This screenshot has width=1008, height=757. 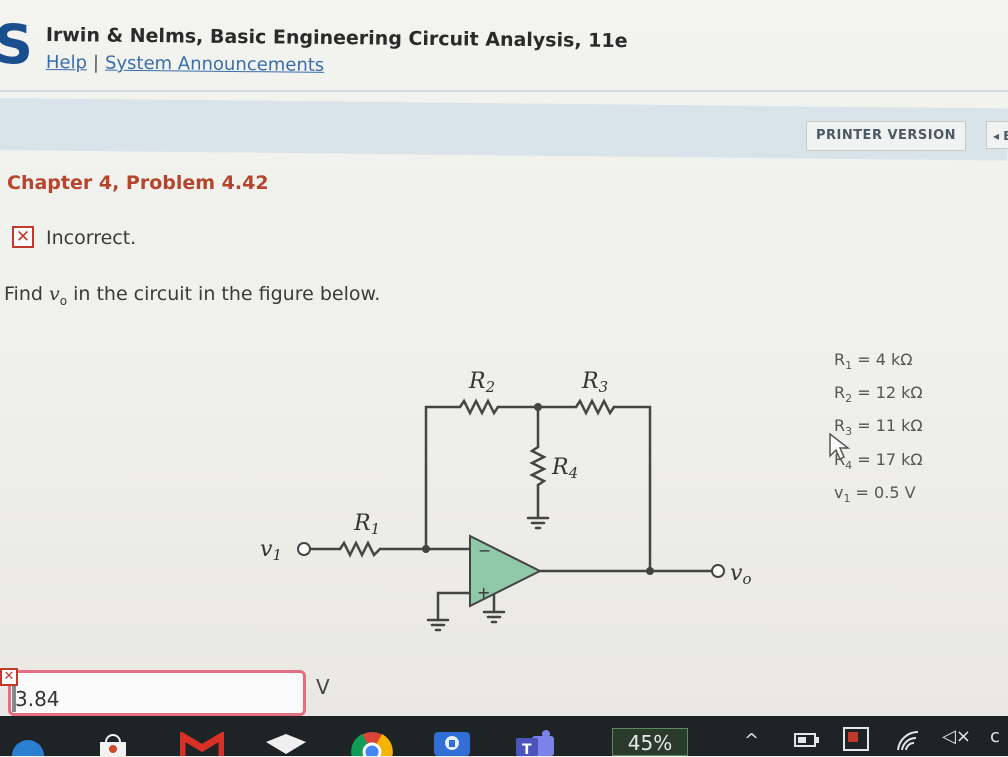 What do you see at coordinates (28, 746) in the screenshot?
I see `browser-icon` at bounding box center [28, 746].